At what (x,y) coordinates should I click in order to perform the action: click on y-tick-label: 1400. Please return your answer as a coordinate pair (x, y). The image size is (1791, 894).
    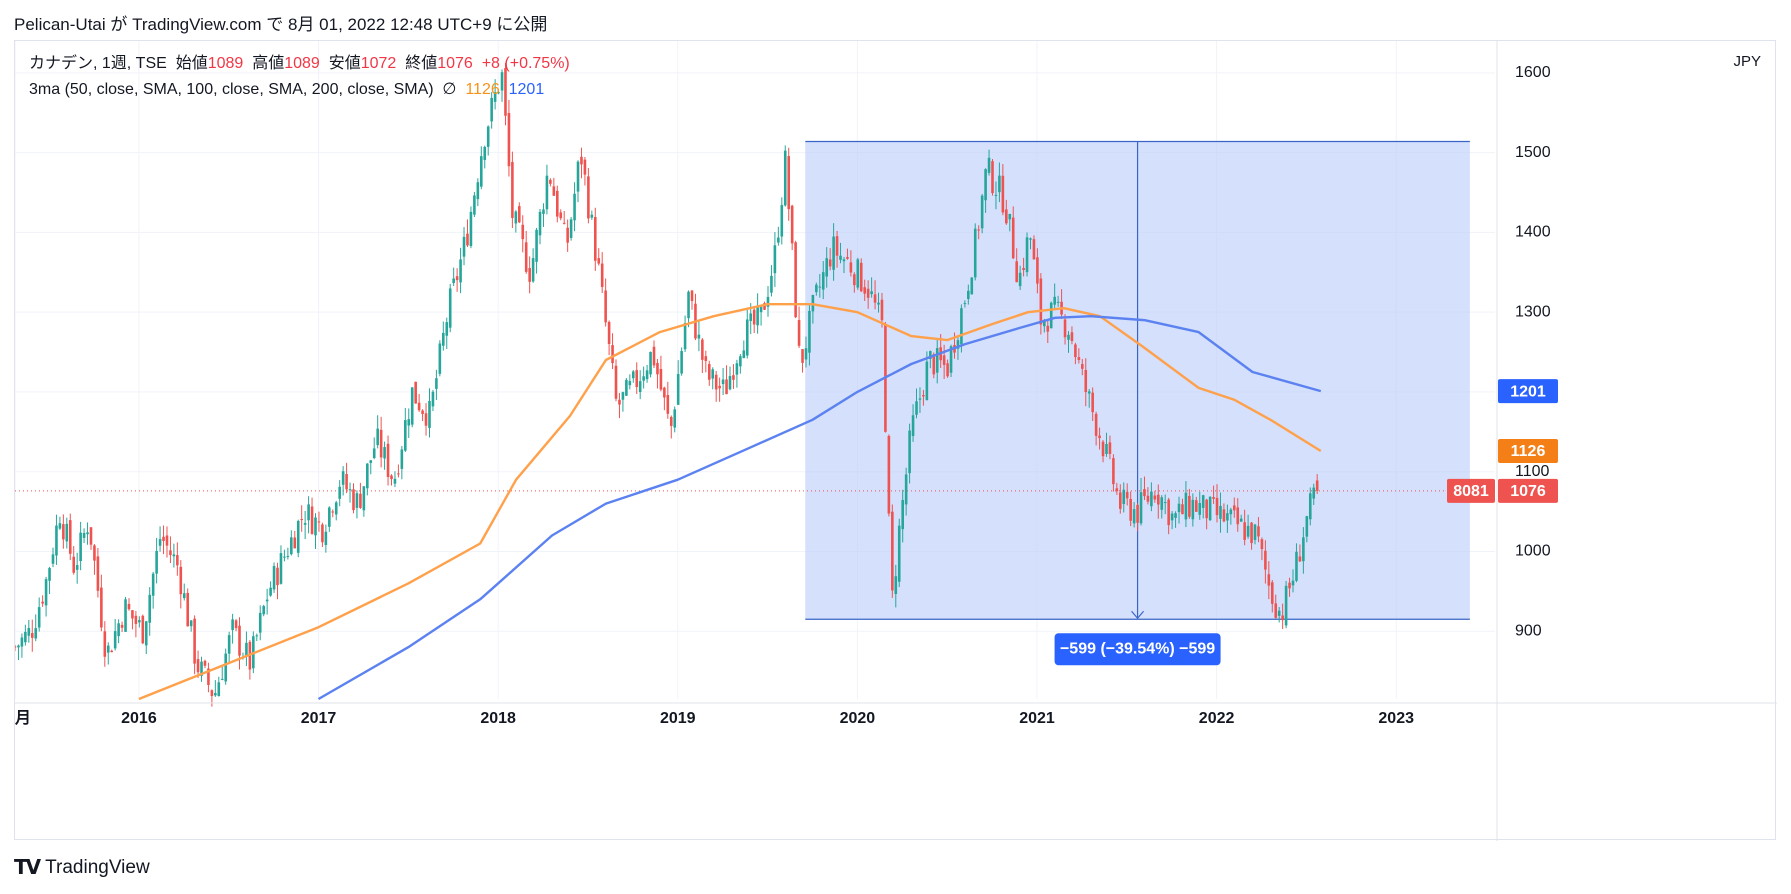
    Looking at the image, I should click on (1533, 232).